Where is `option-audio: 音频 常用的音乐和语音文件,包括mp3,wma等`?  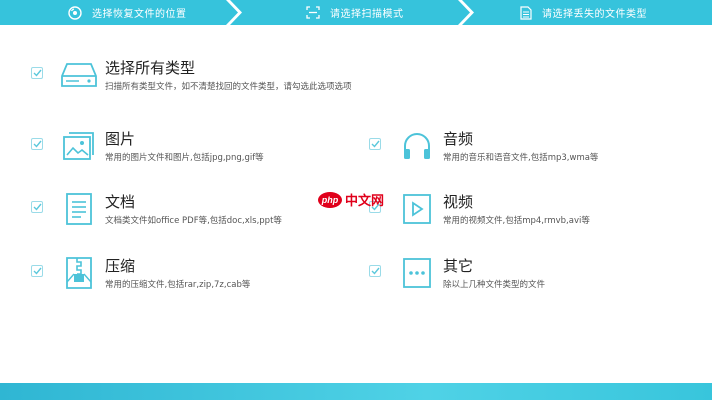 option-audio: 音频 常用的音乐和语音文件,包括mp3,wma等 is located at coordinates (483, 146).